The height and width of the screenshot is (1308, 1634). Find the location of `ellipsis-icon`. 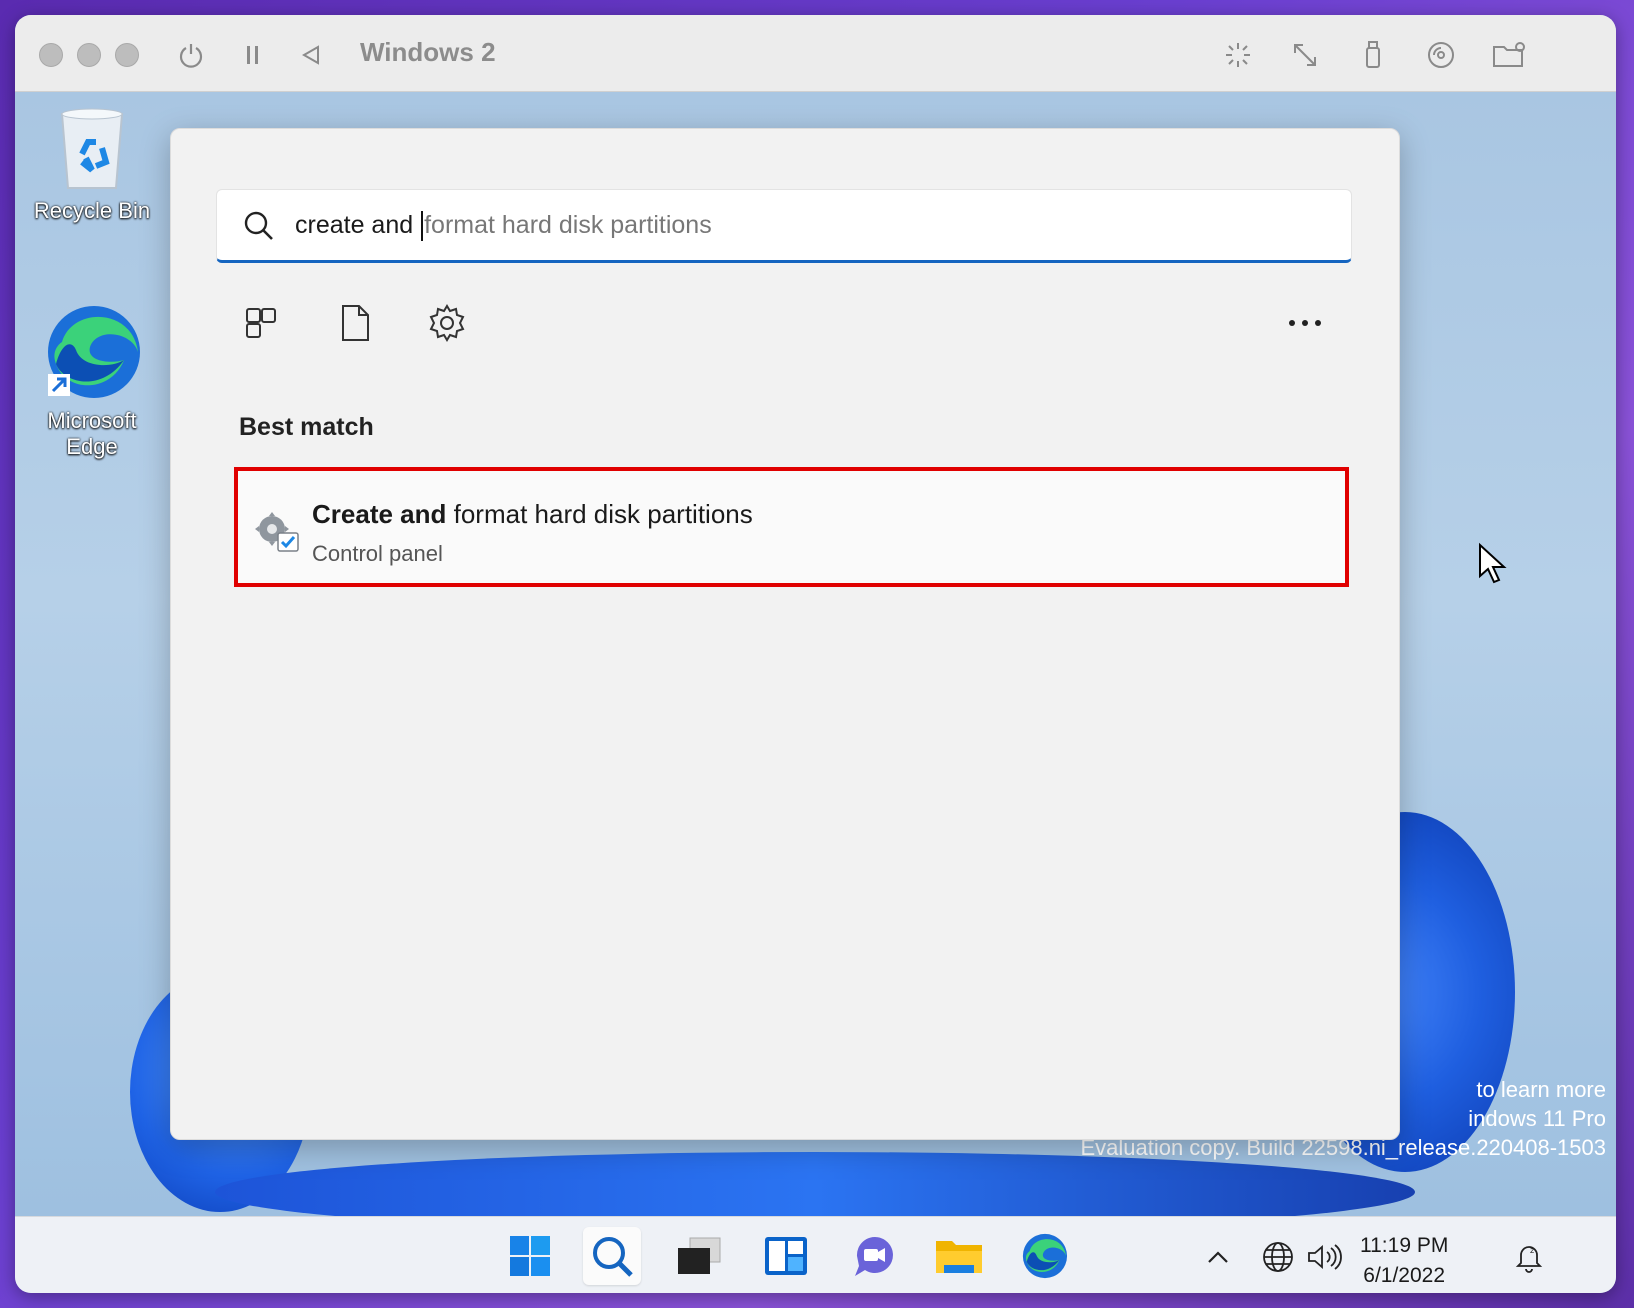

ellipsis-icon is located at coordinates (1305, 323).